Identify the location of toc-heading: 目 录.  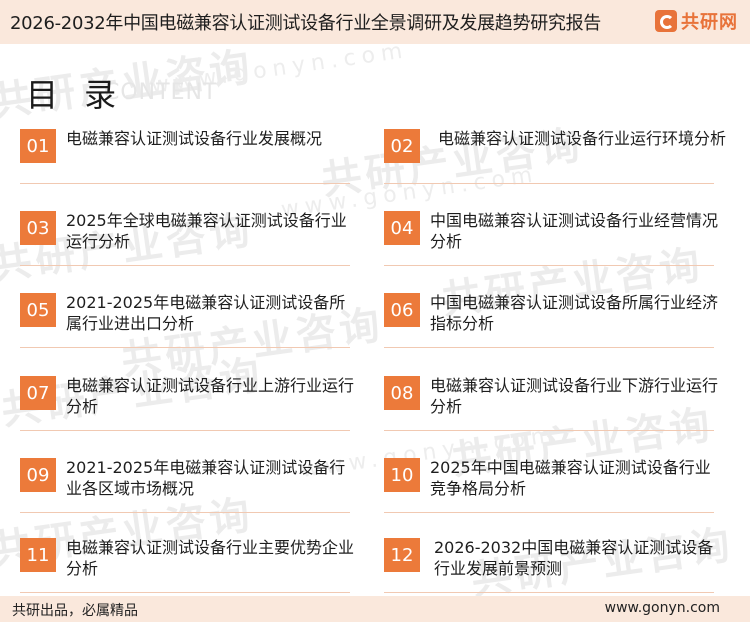
(75, 95).